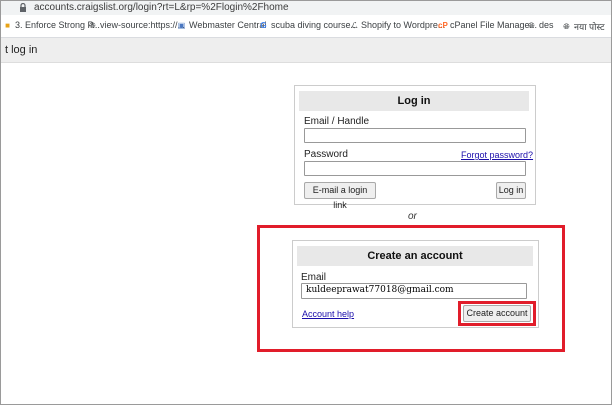  I want to click on bookmark-label: des, so click(546, 25).